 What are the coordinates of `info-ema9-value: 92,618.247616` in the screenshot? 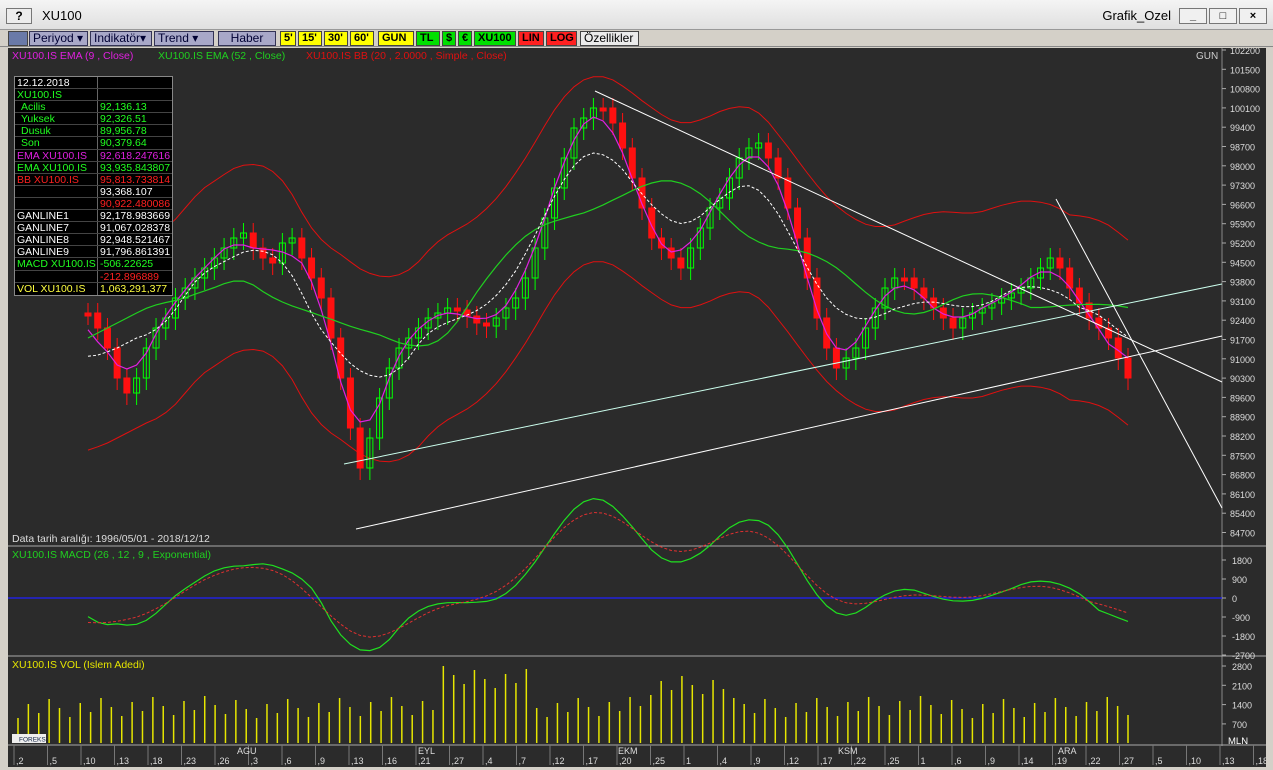 It's located at (135, 155).